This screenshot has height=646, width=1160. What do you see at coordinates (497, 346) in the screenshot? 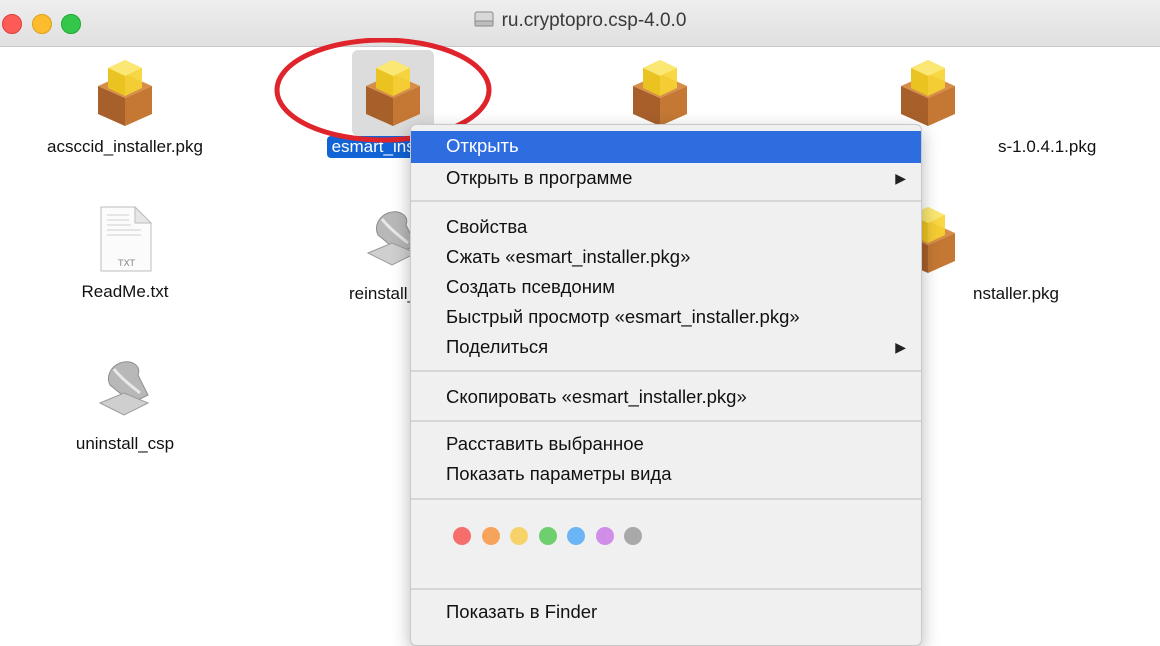
I see `menu-item-share-label: Поделиться` at bounding box center [497, 346].